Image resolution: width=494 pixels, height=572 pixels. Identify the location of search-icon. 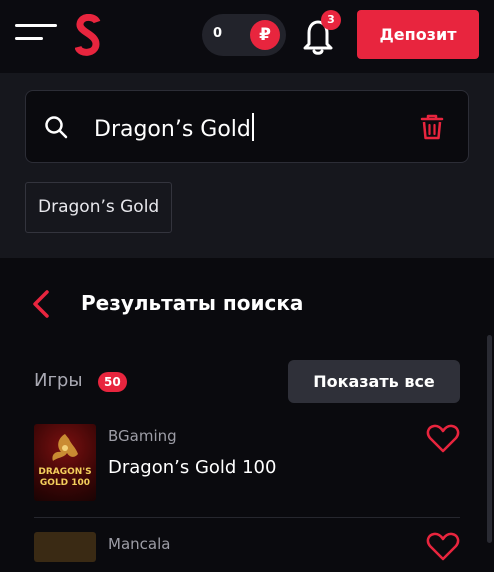
(56, 127).